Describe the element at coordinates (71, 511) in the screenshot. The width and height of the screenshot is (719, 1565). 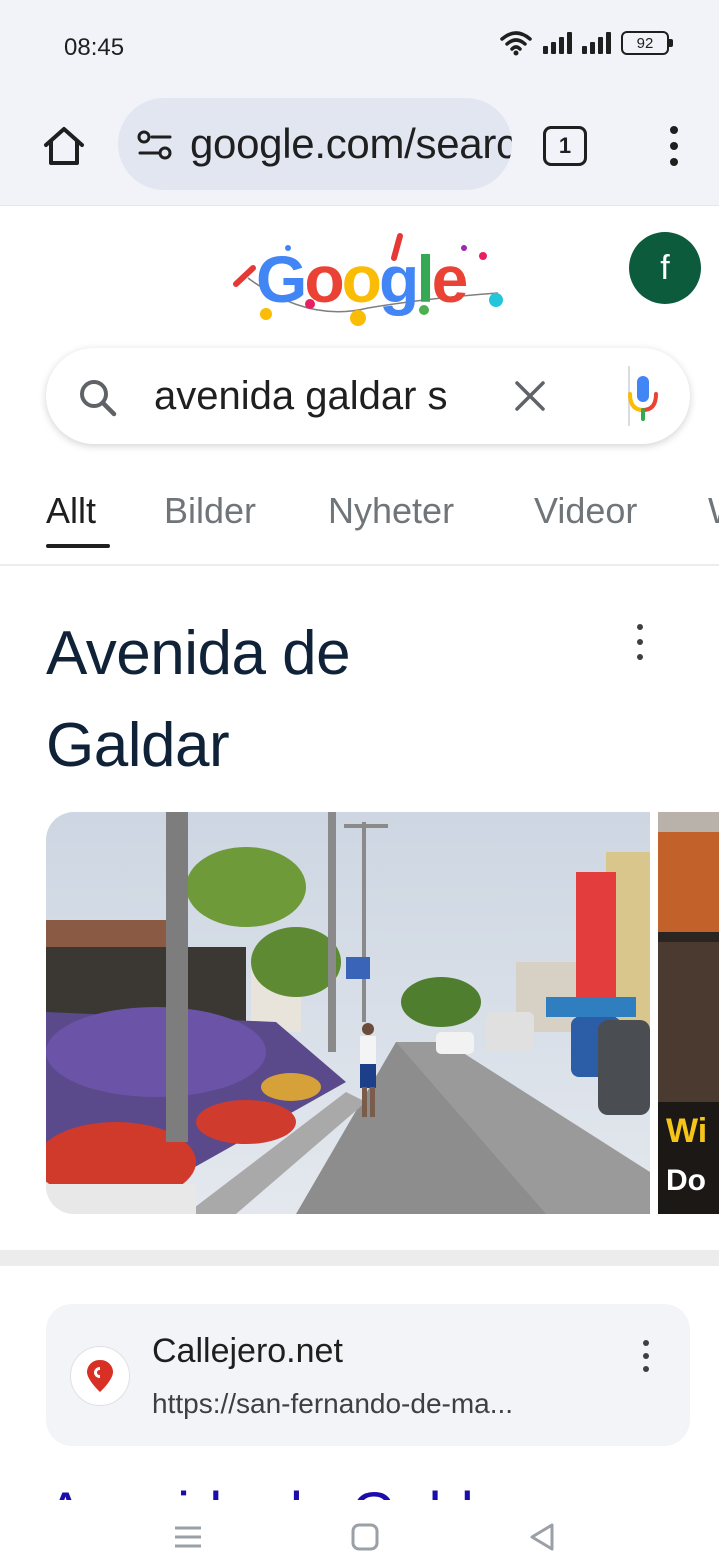
I see `tab-all: Allt` at that location.